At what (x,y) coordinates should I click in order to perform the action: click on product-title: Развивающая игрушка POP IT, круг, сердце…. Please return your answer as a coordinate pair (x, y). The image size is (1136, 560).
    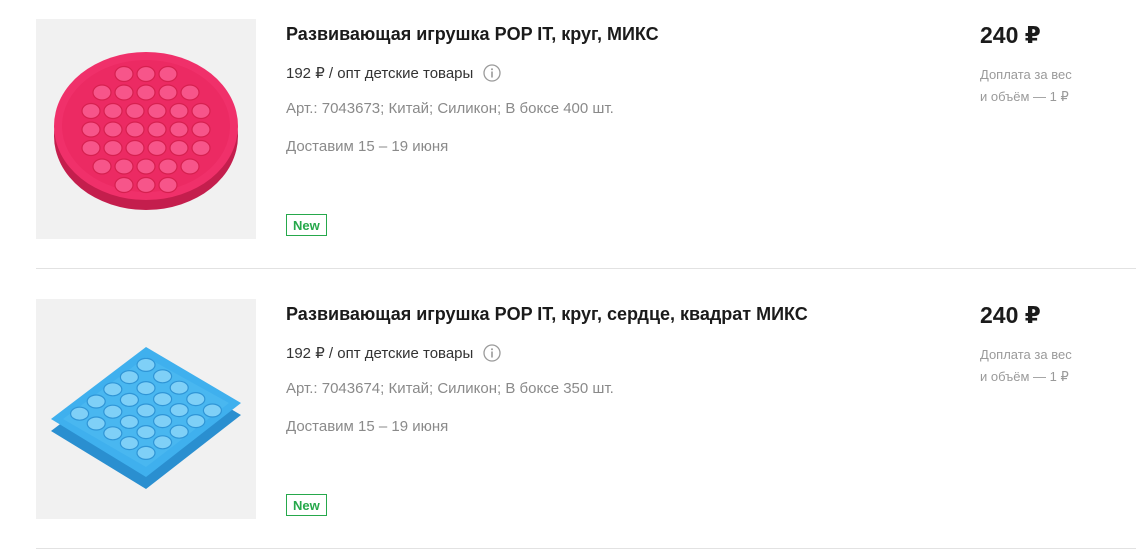
    Looking at the image, I should click on (547, 314).